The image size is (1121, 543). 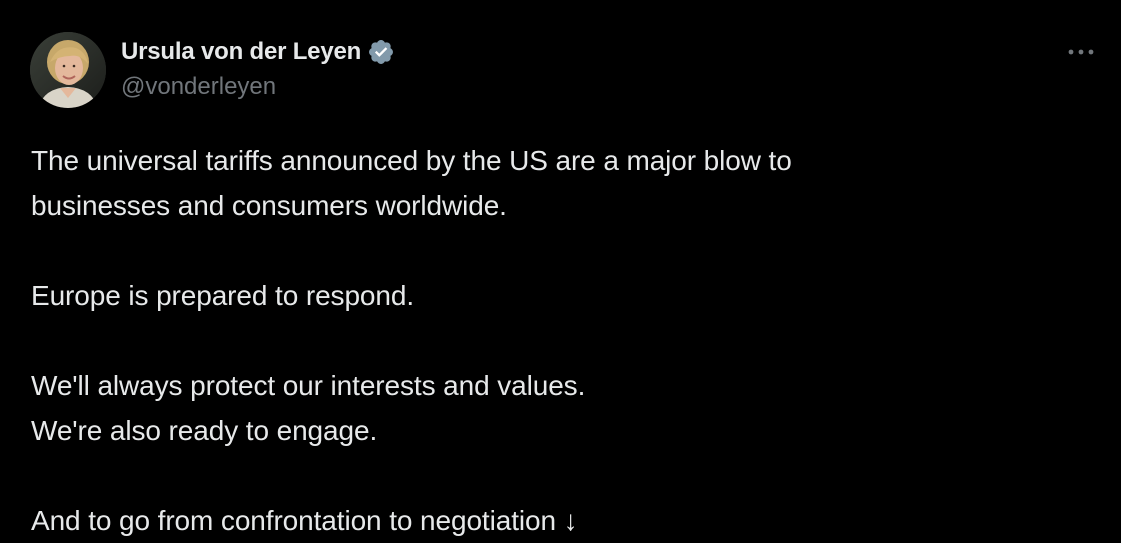 I want to click on display-name: Ursula von der Leyen, so click(x=241, y=52).